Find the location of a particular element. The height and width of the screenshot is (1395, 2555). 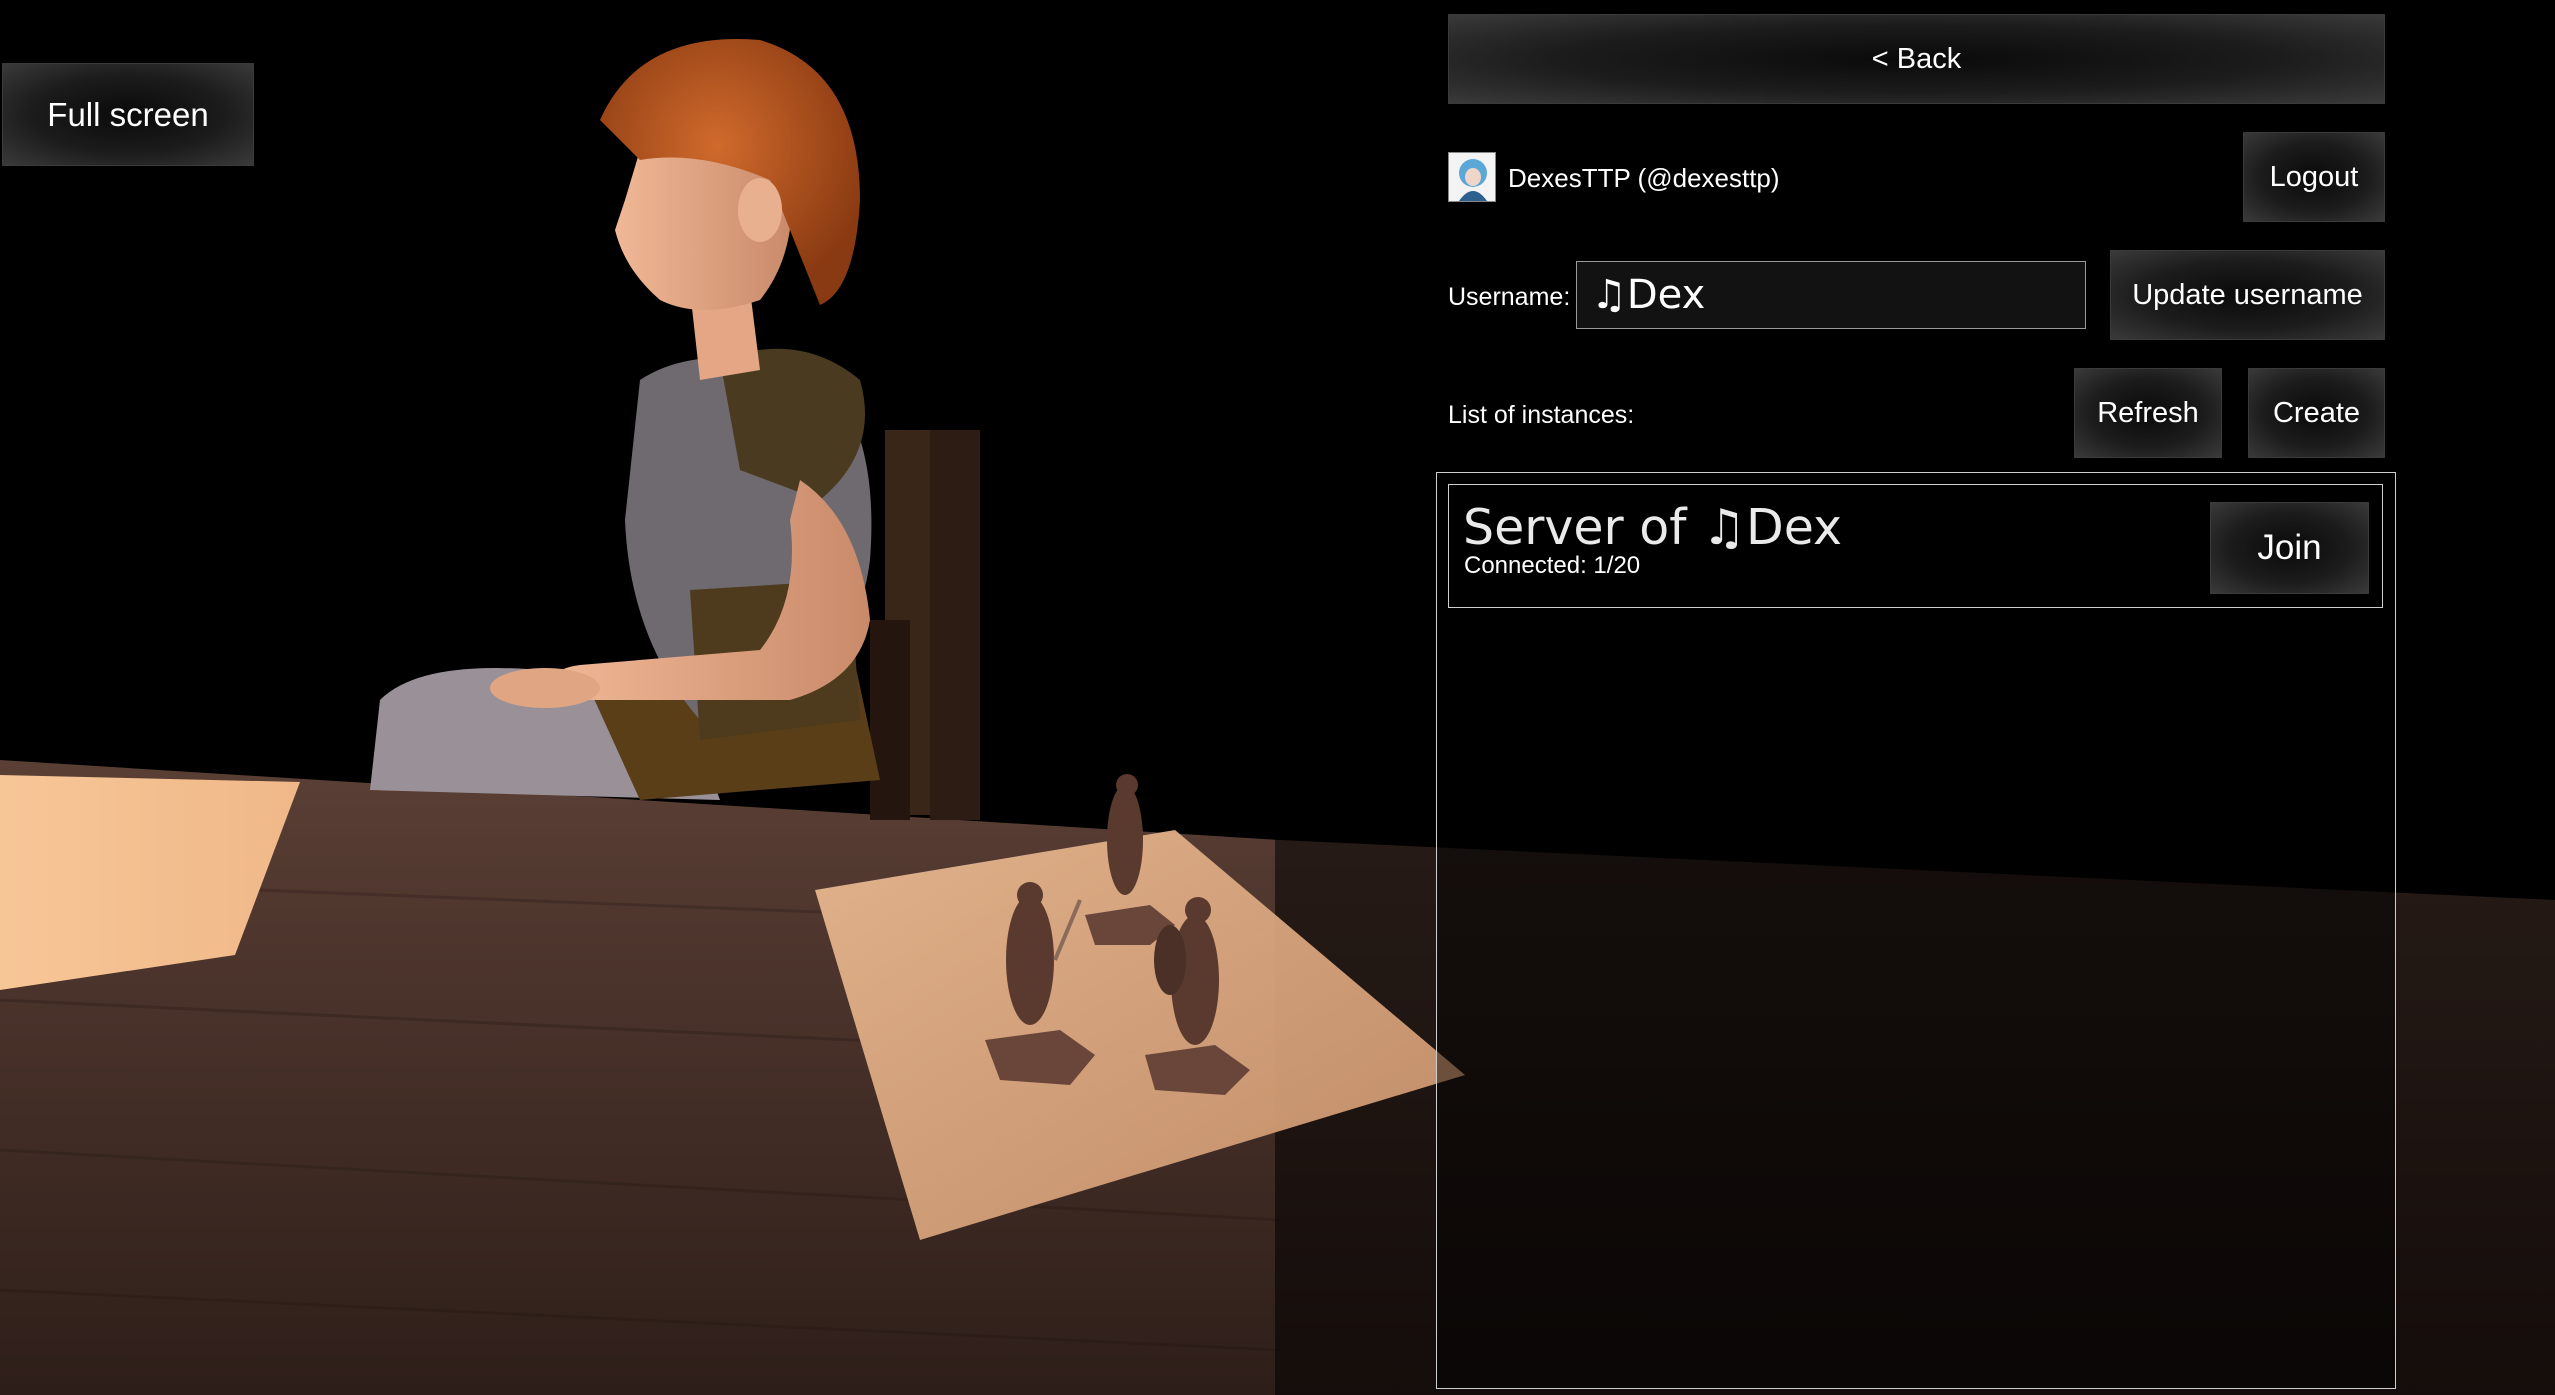

character-figure is located at coordinates (625, 419).